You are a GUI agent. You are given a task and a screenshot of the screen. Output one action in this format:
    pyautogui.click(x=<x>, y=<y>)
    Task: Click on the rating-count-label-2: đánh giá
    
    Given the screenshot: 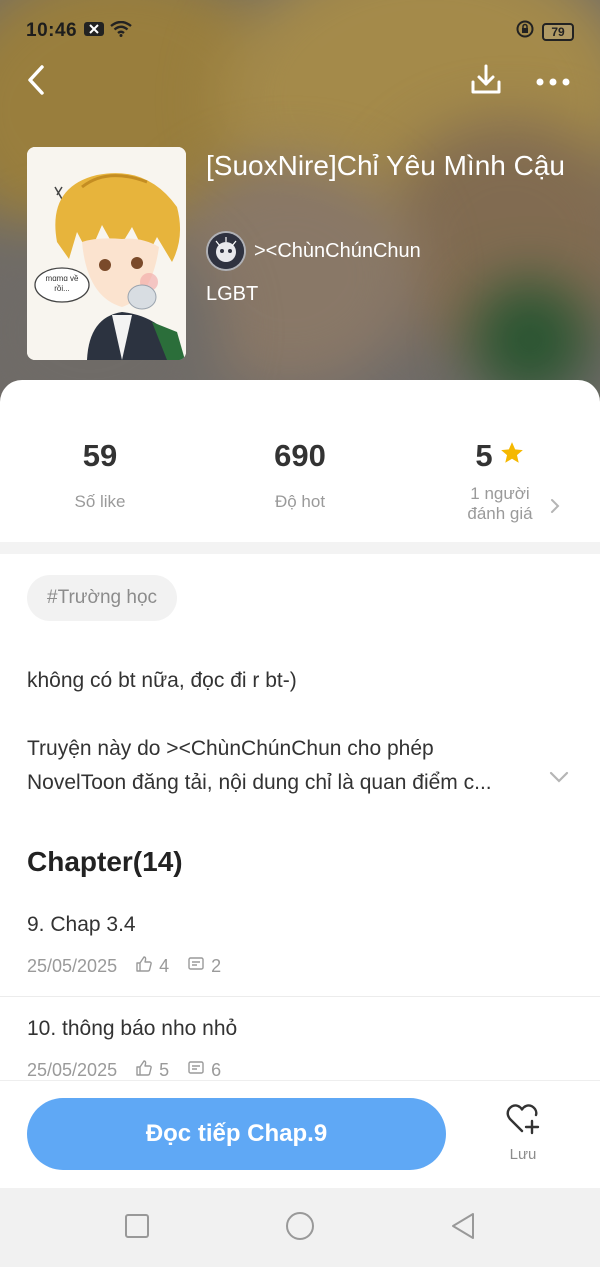 What is the action you would take?
    pyautogui.click(x=500, y=513)
    